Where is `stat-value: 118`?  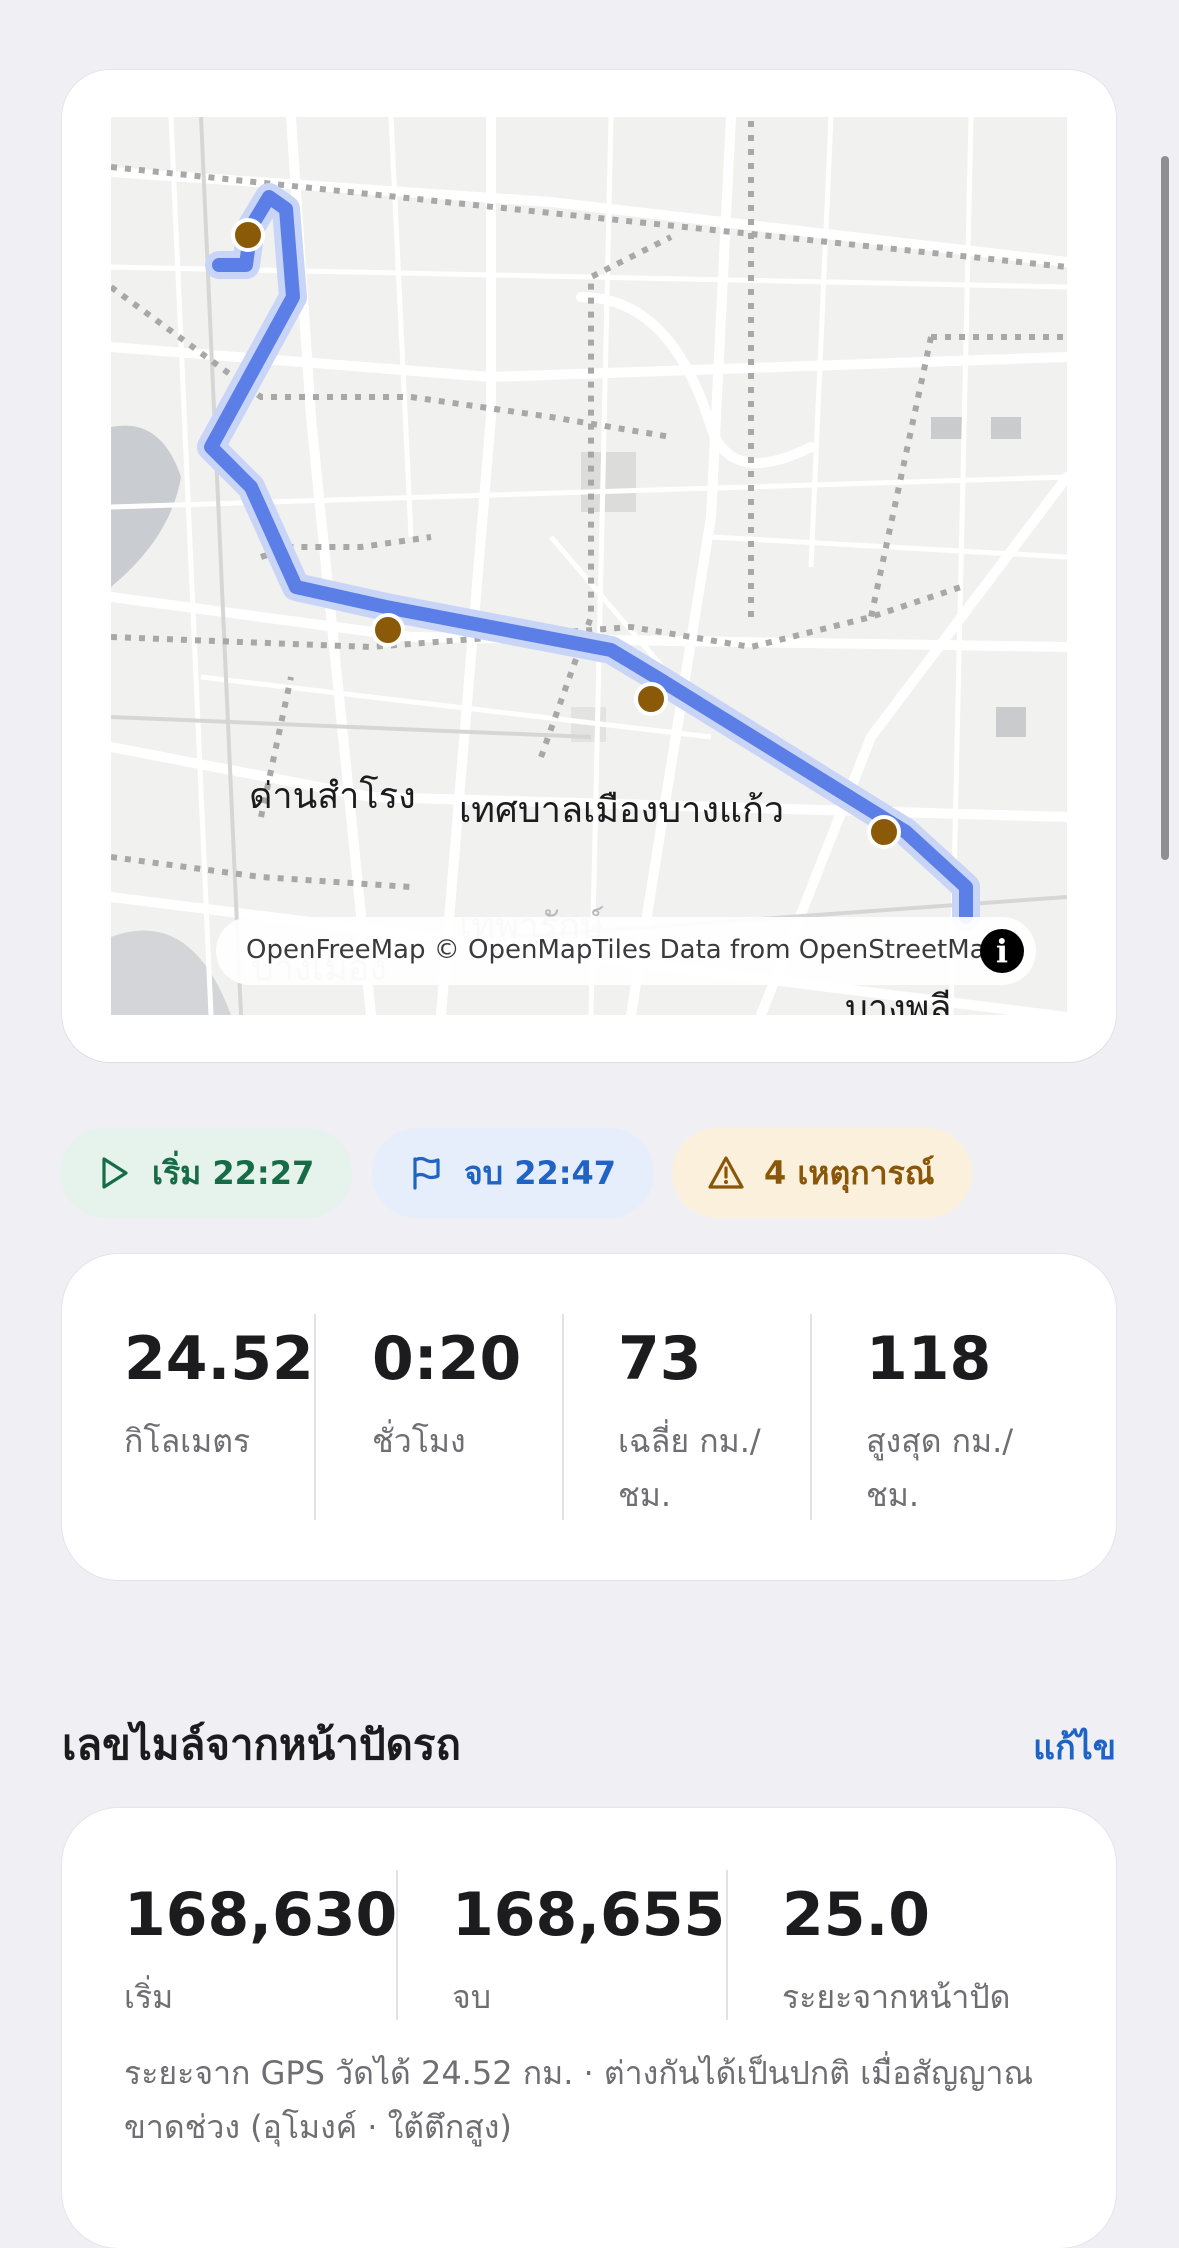 stat-value: 118 is located at coordinates (929, 1359).